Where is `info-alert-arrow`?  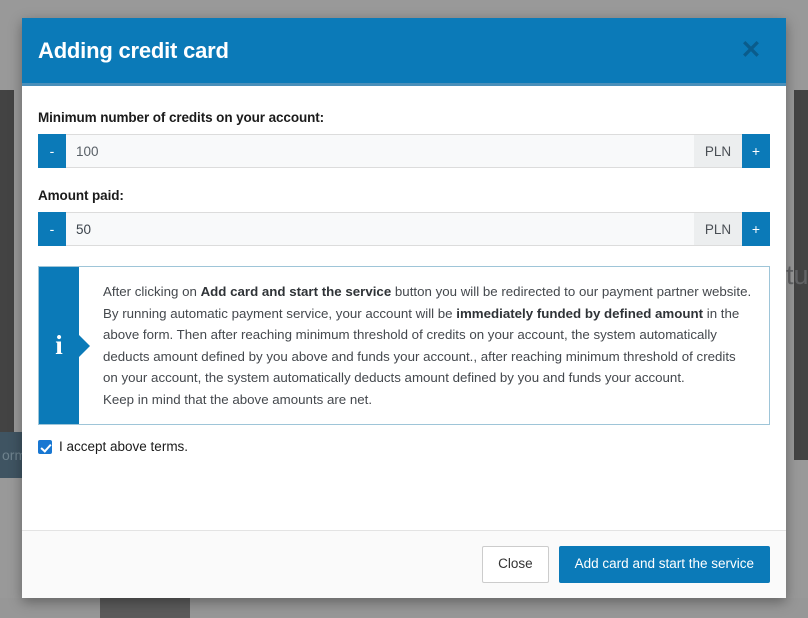 info-alert-arrow is located at coordinates (84, 345).